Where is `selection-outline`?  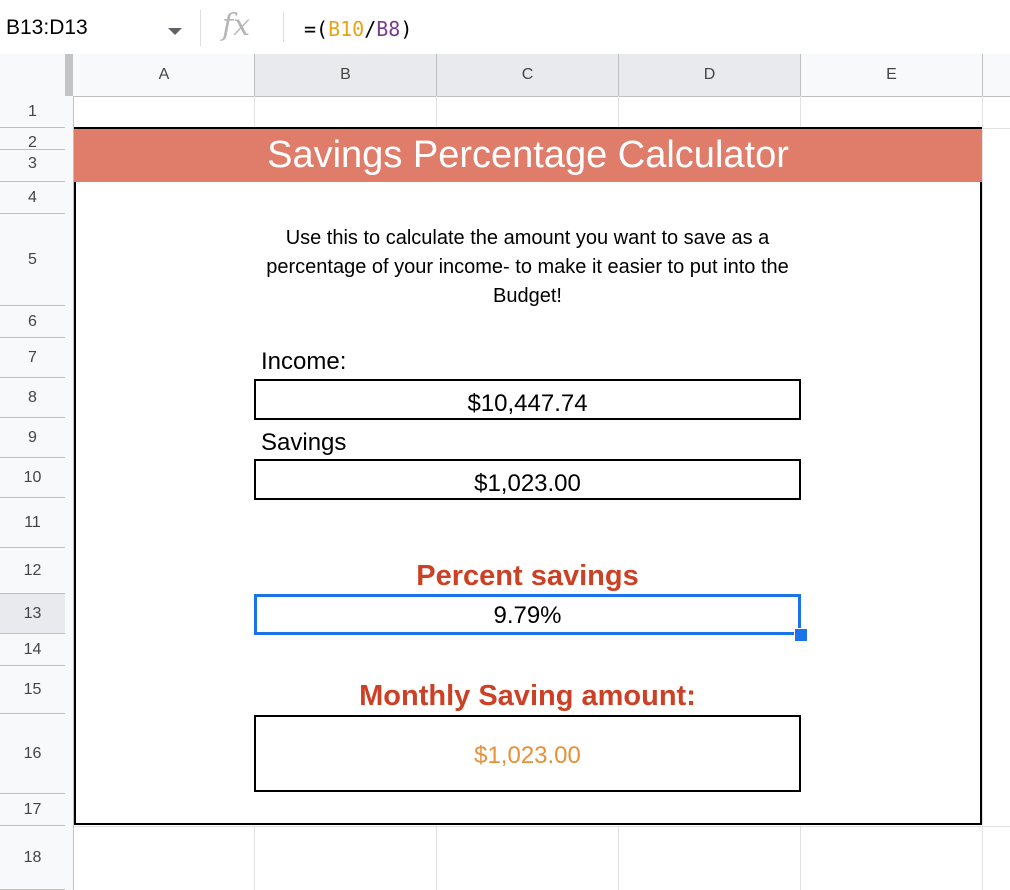 selection-outline is located at coordinates (527, 614).